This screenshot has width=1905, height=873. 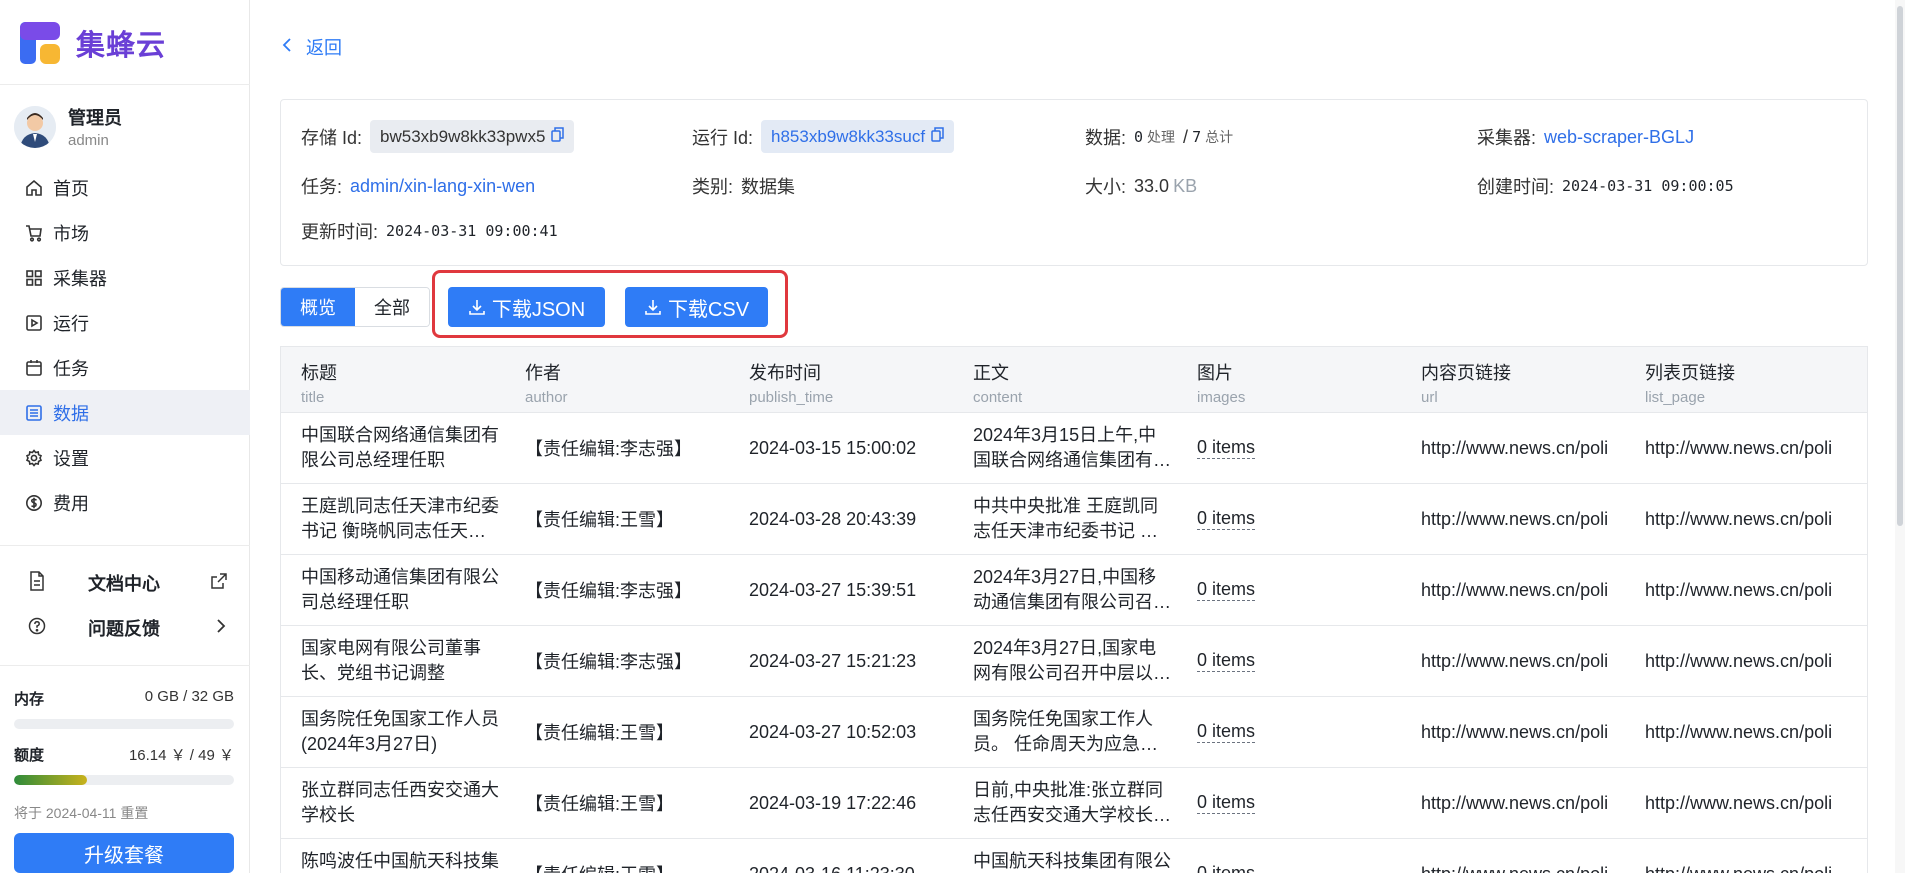 I want to click on cell-title: 王庭凯同志任天津市纪委书记 衡晓帆同志任天津市纪委副书记, so click(x=401, y=519).